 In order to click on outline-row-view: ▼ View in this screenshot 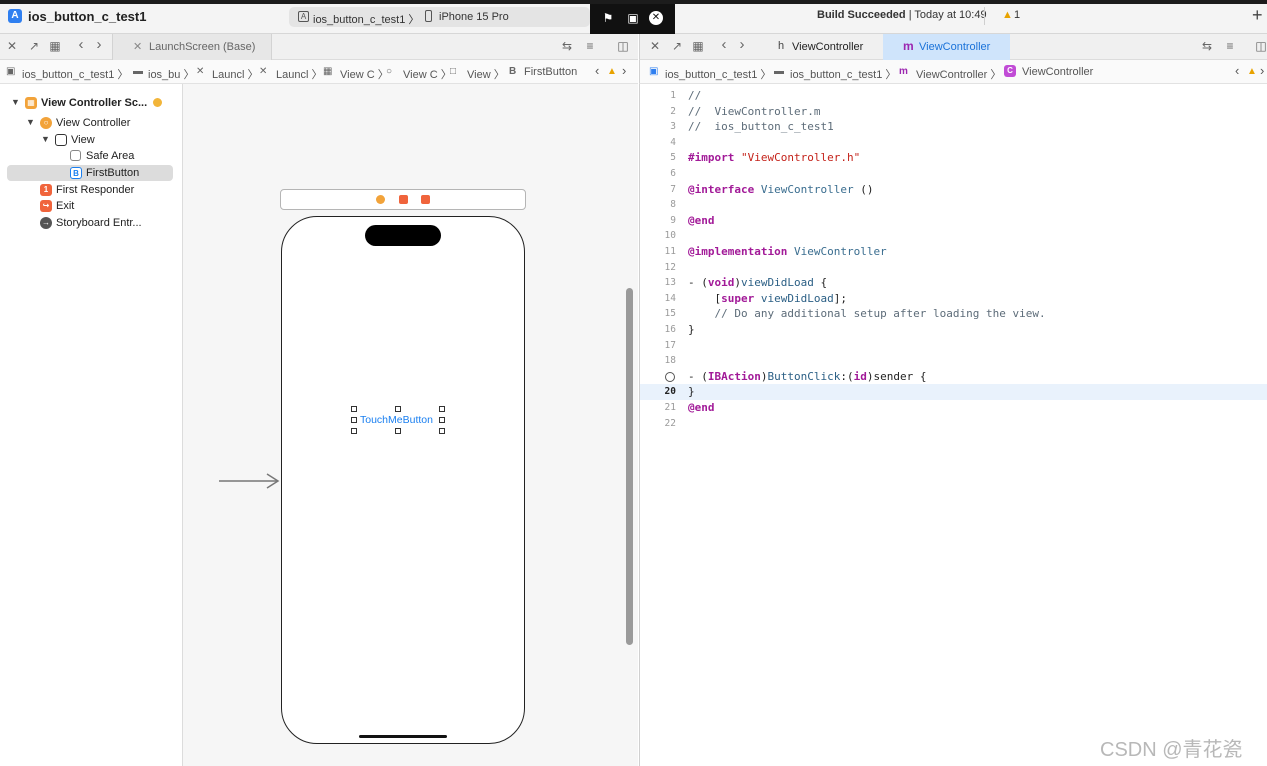, I will do `click(91, 140)`.